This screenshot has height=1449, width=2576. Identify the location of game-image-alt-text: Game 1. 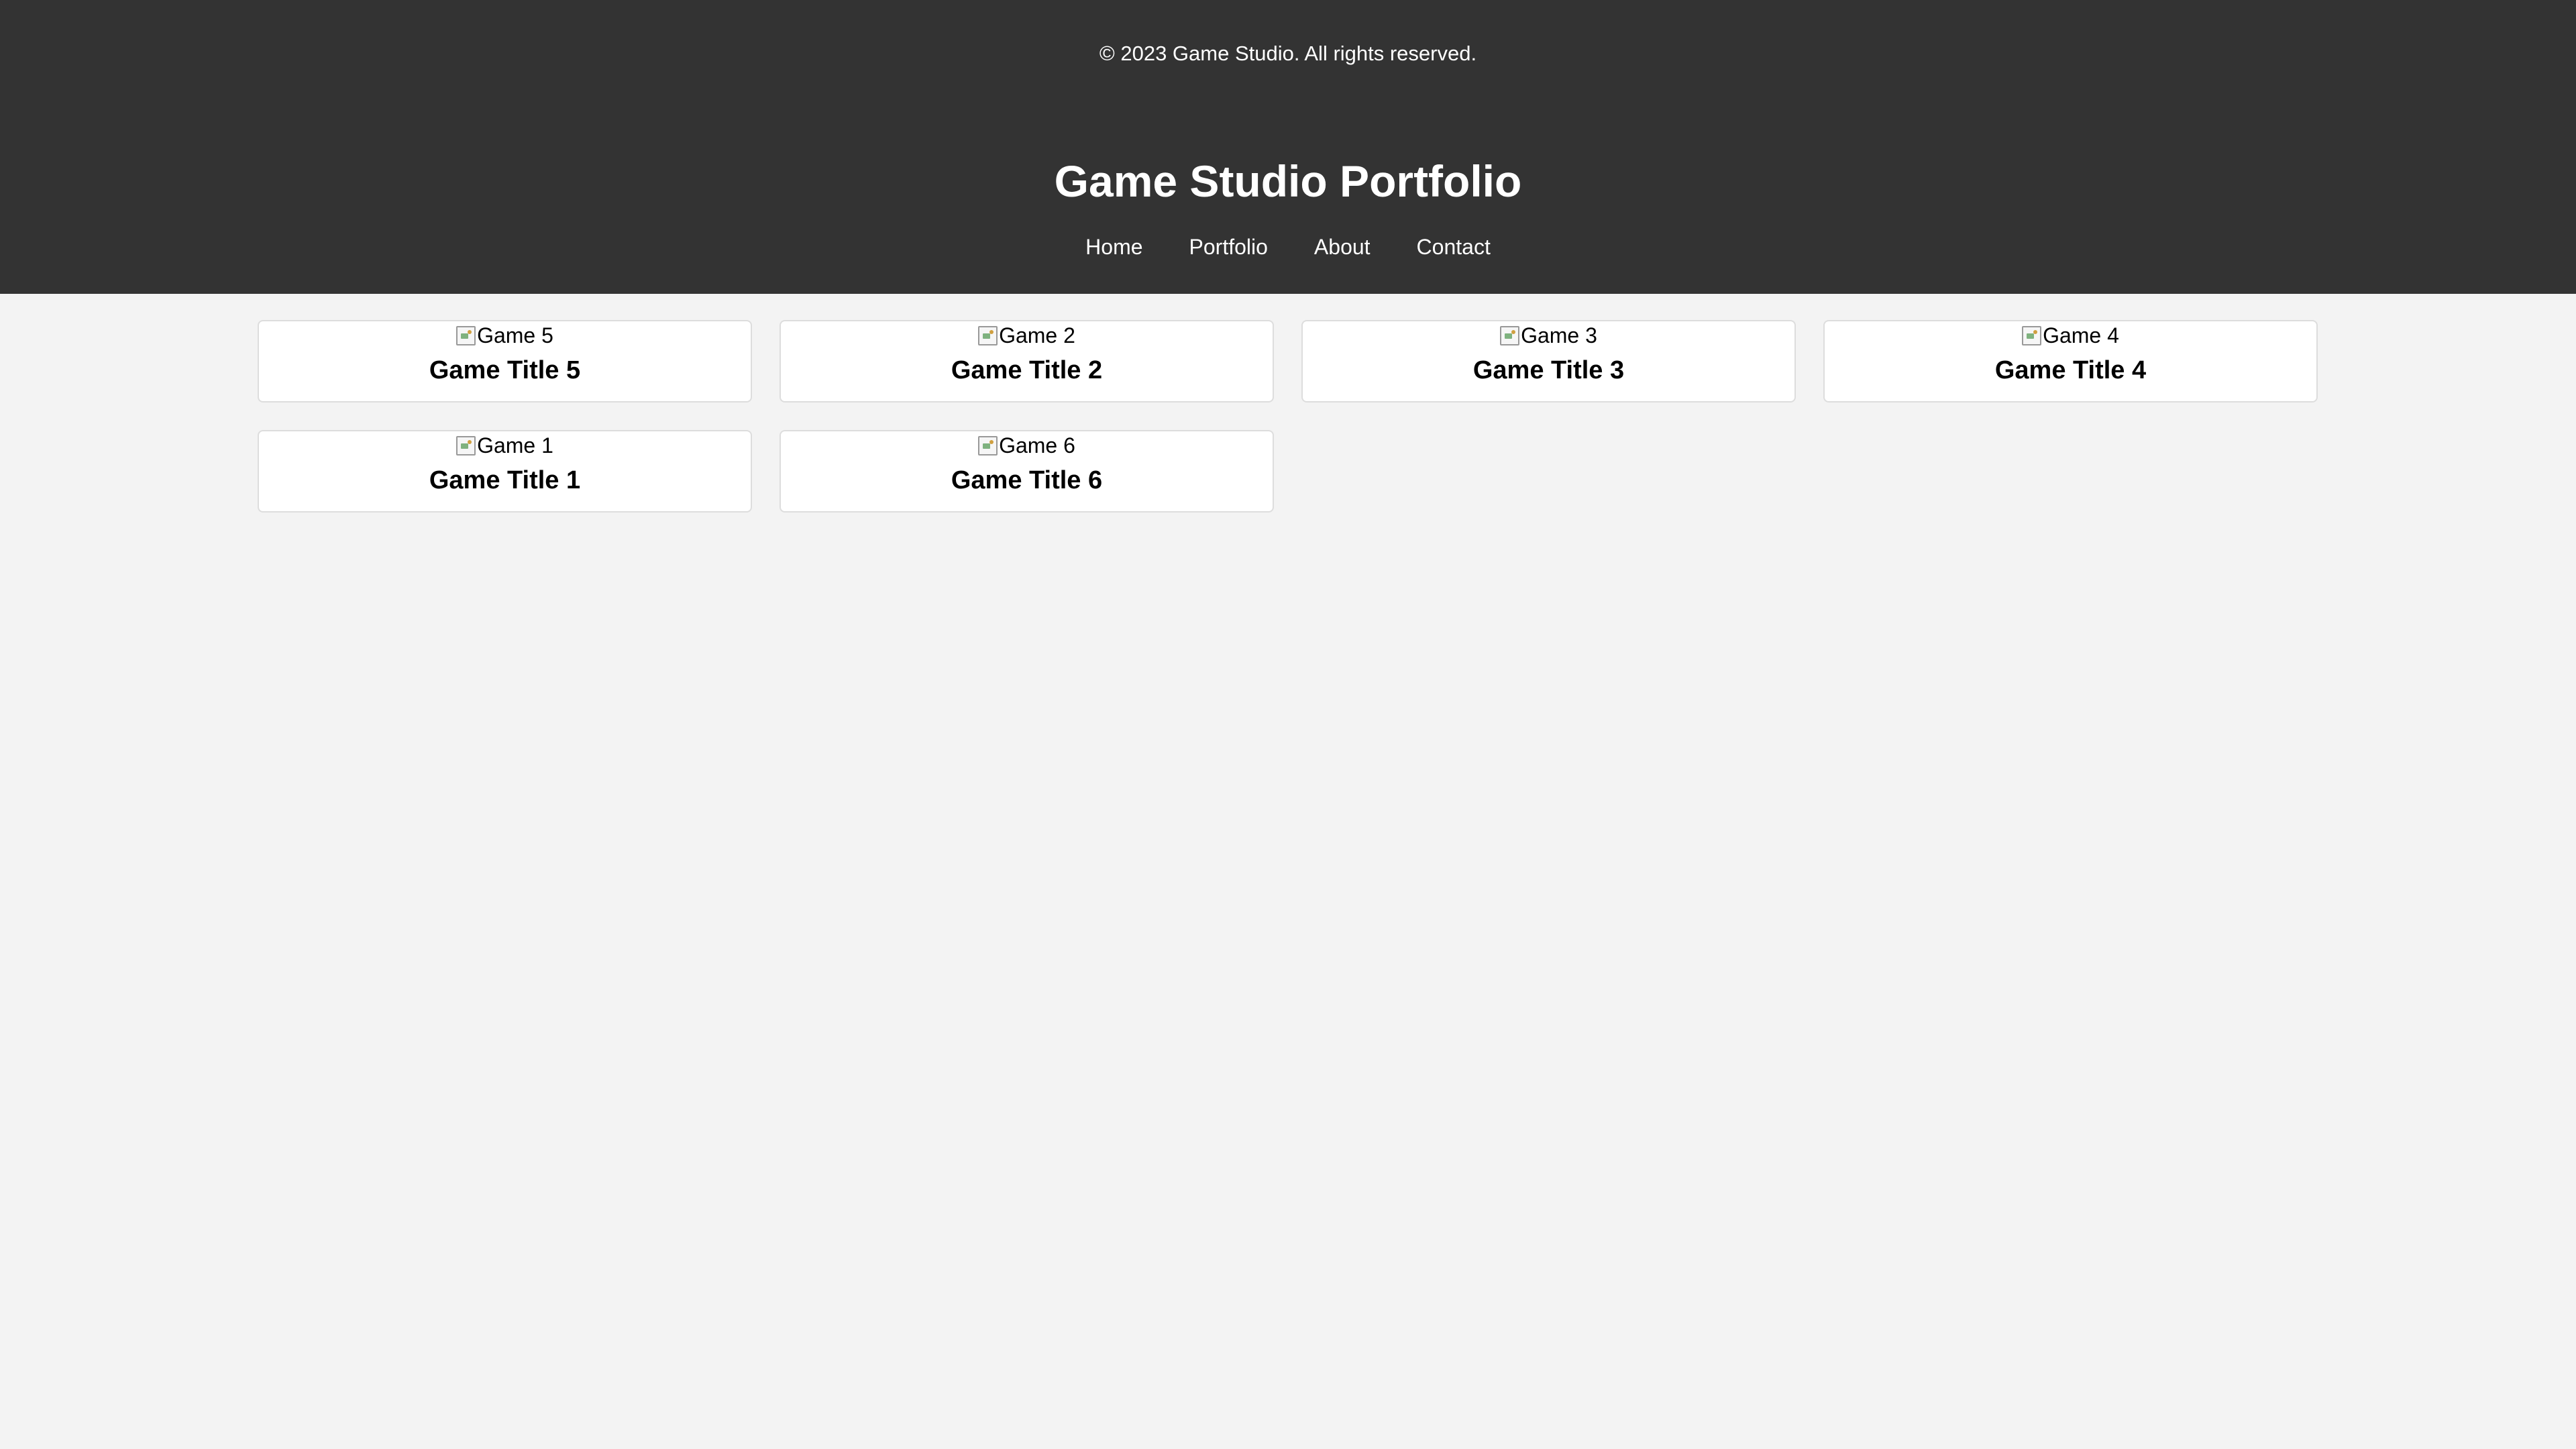
(515, 445).